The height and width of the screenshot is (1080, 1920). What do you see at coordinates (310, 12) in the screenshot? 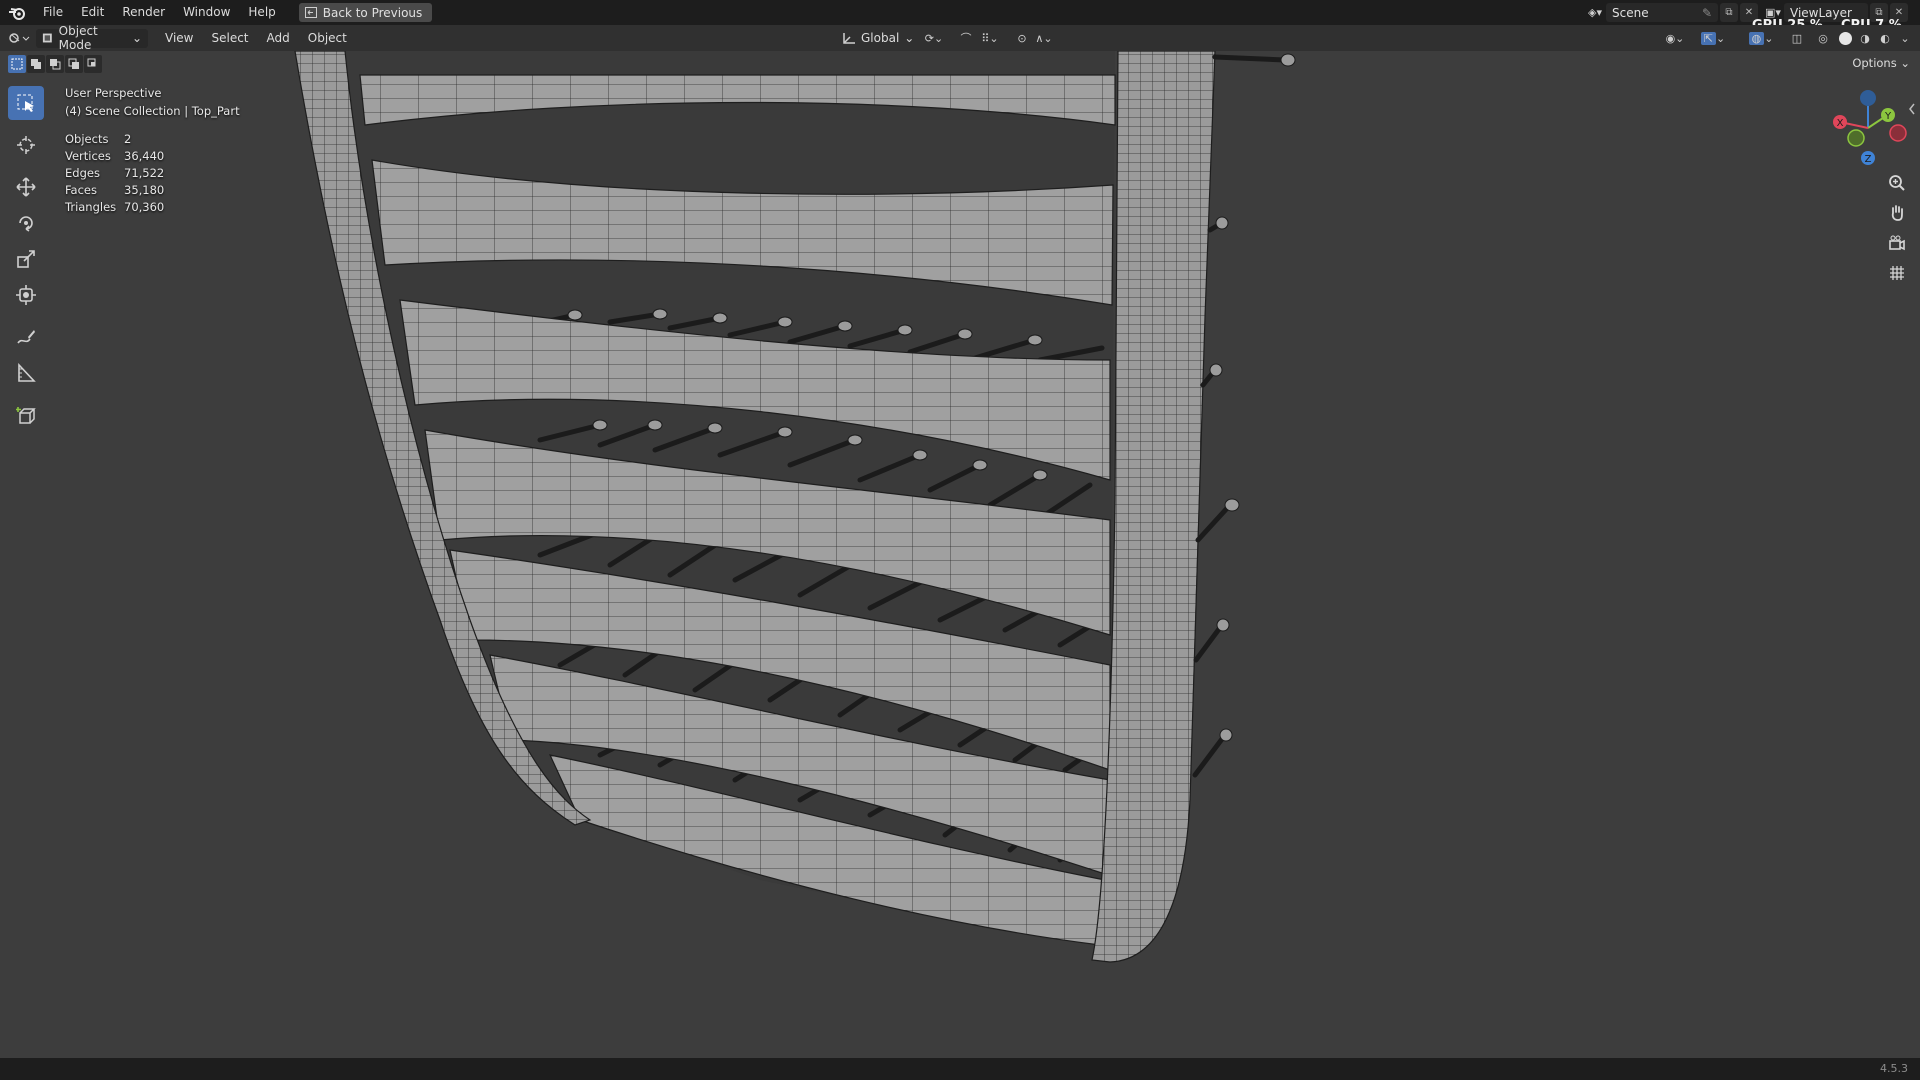
I see `back-icon` at bounding box center [310, 12].